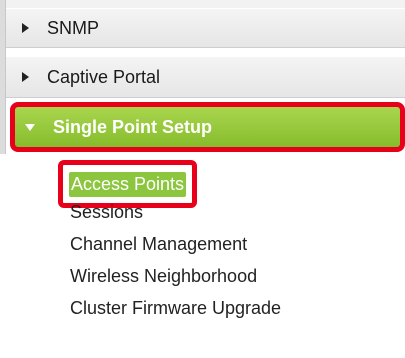 The height and width of the screenshot is (358, 405). What do you see at coordinates (30, 127) in the screenshot?
I see `chevron-down-icon` at bounding box center [30, 127].